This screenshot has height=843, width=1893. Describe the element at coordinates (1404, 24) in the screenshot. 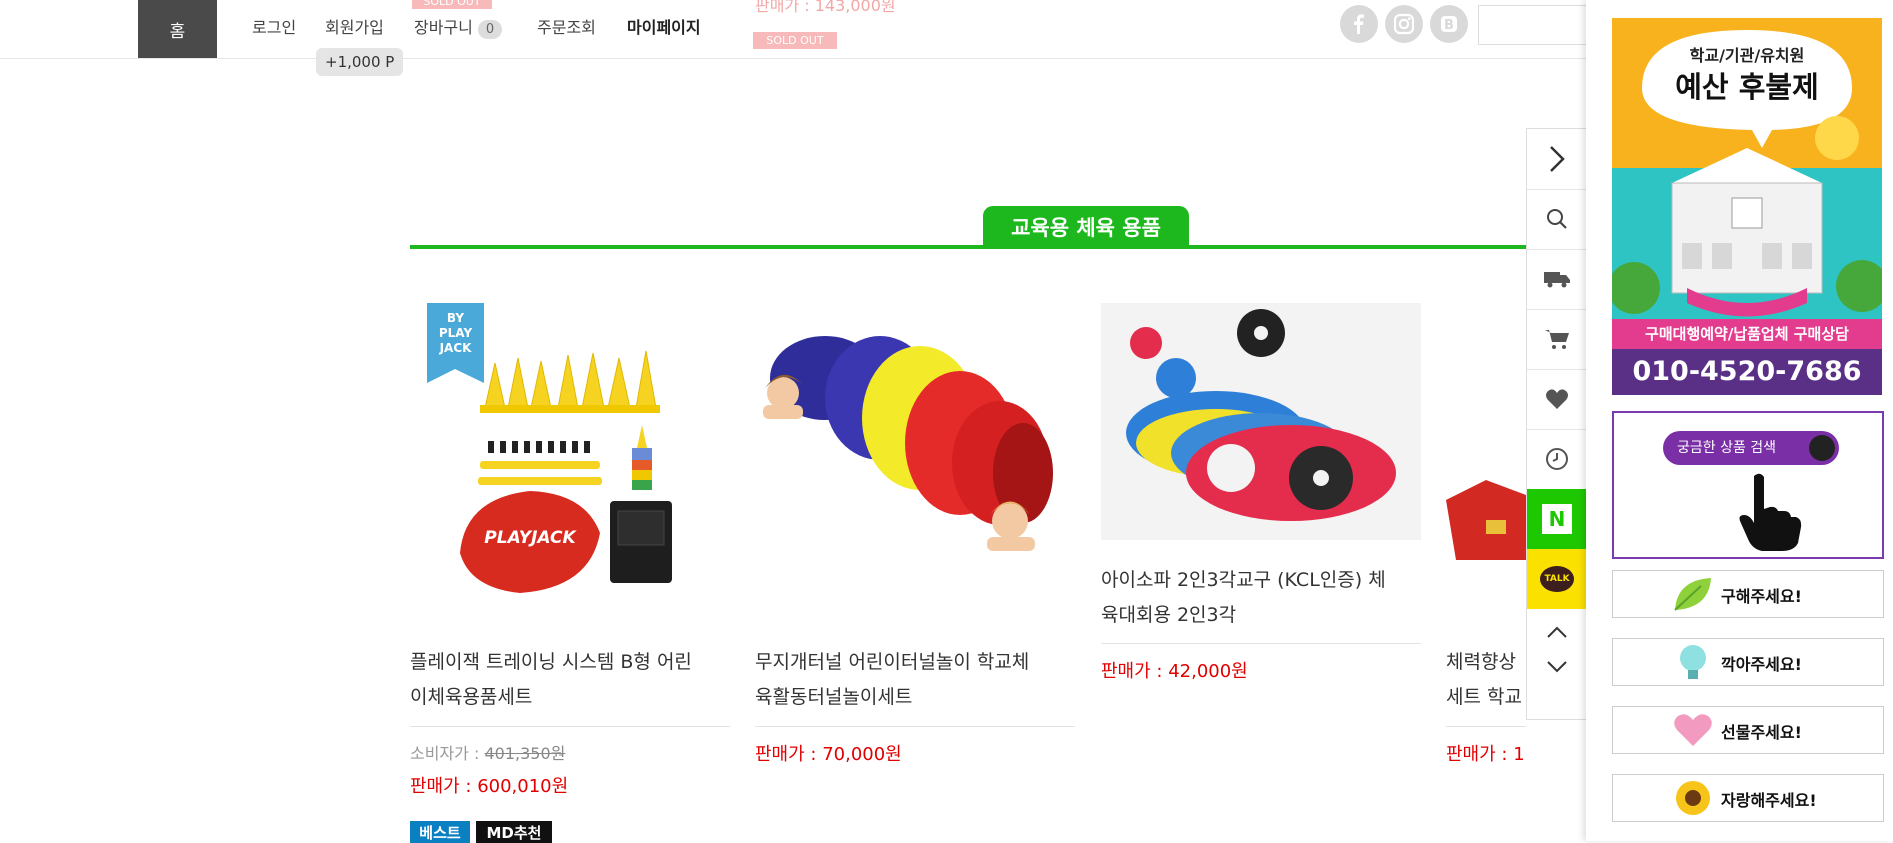

I see `instagram-icon` at that location.